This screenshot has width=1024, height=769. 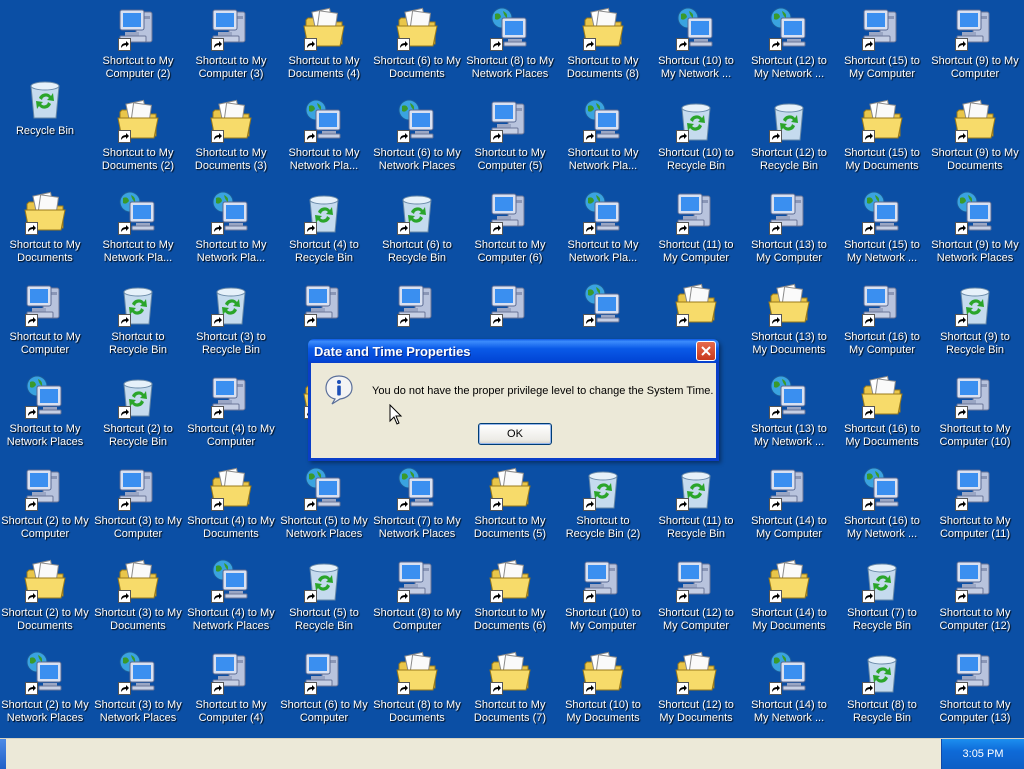 What do you see at coordinates (789, 319) in the screenshot?
I see `desktop-shortcut: Shortcut (13) to My Documents` at bounding box center [789, 319].